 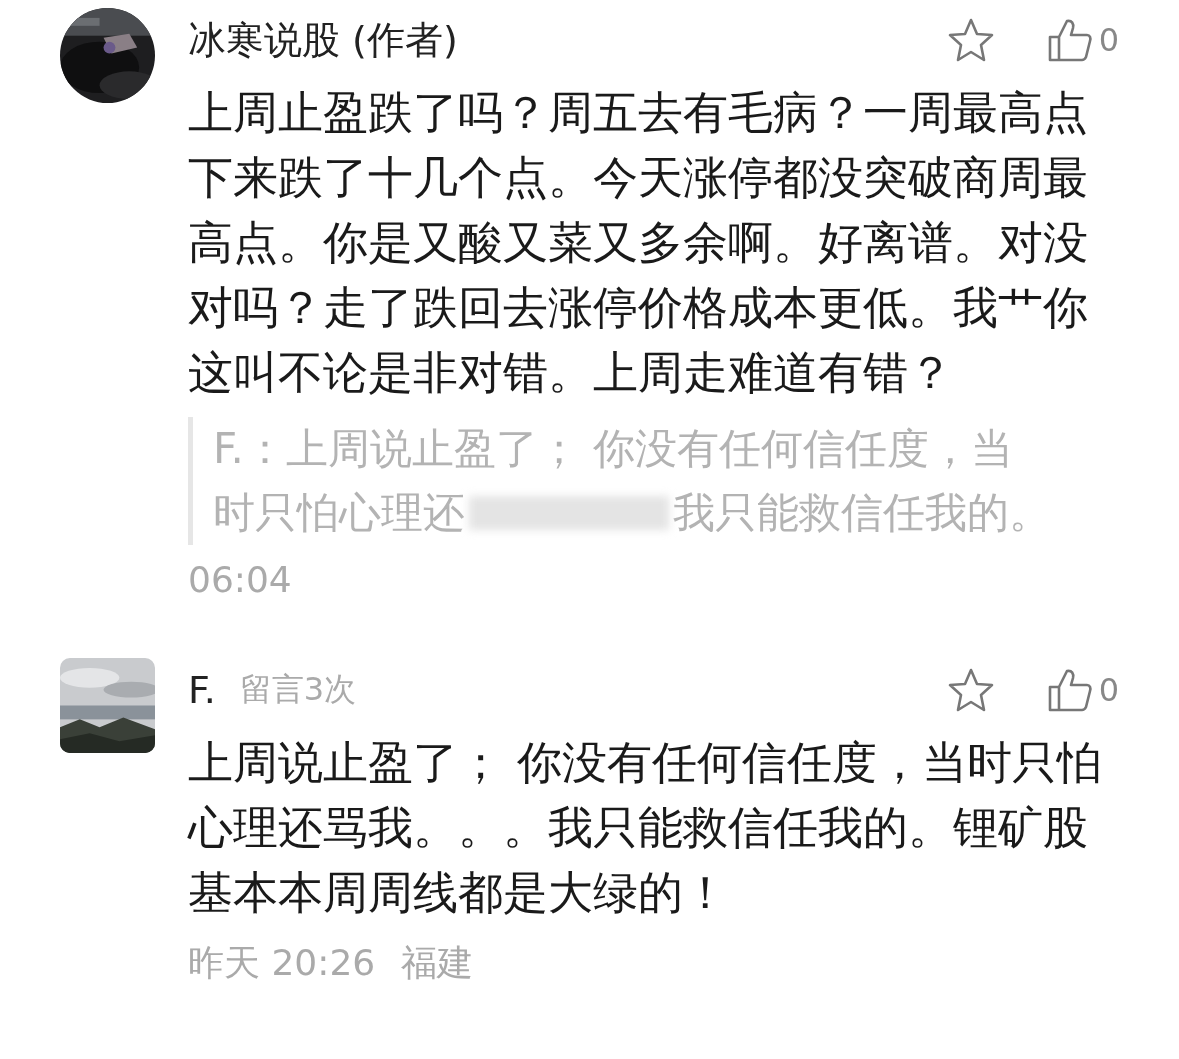 What do you see at coordinates (298, 689) in the screenshot?
I see `comment-count: 留言3次` at bounding box center [298, 689].